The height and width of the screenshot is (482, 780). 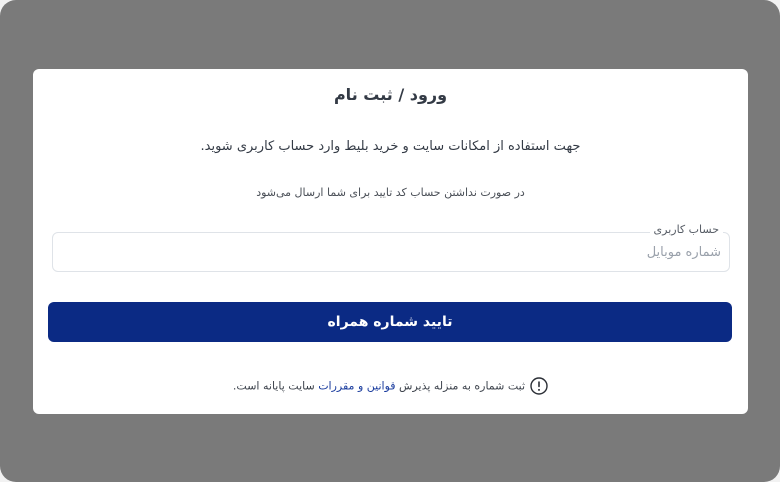 I want to click on modal-title: ورود / ثبت نام, so click(x=390, y=94).